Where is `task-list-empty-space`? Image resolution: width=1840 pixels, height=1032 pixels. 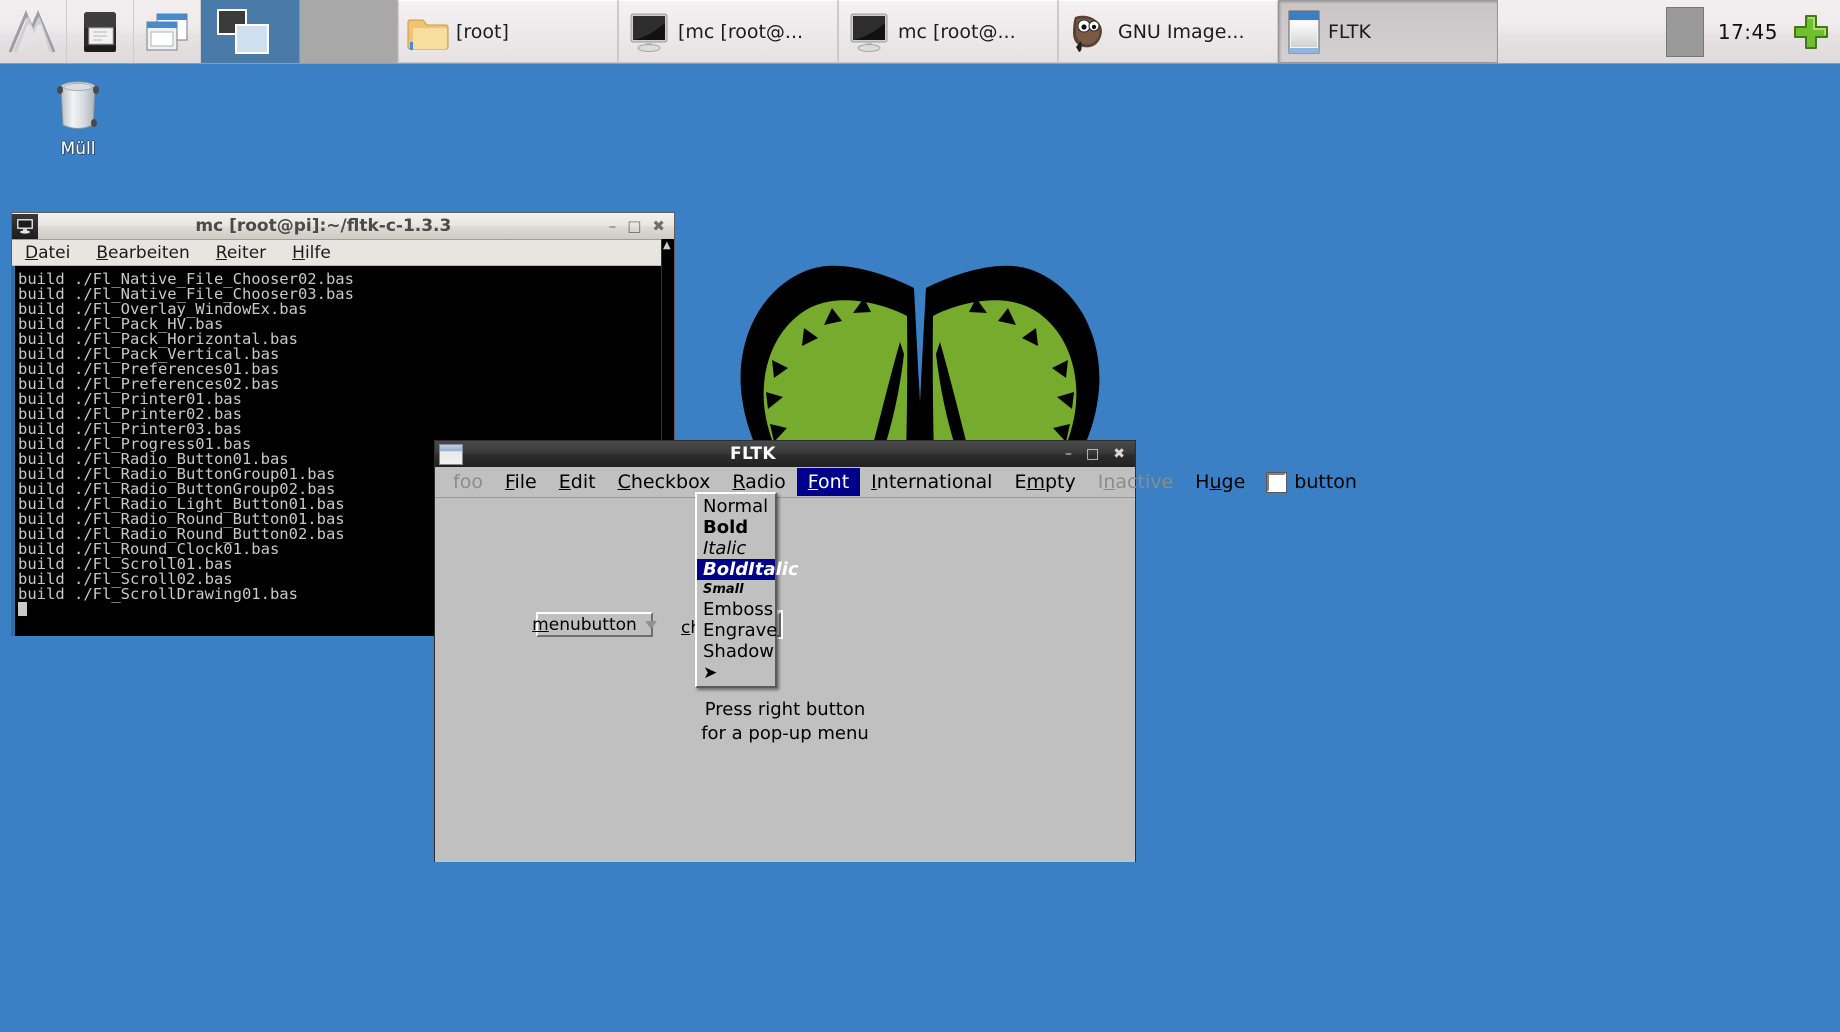 task-list-empty-space is located at coordinates (1577, 31).